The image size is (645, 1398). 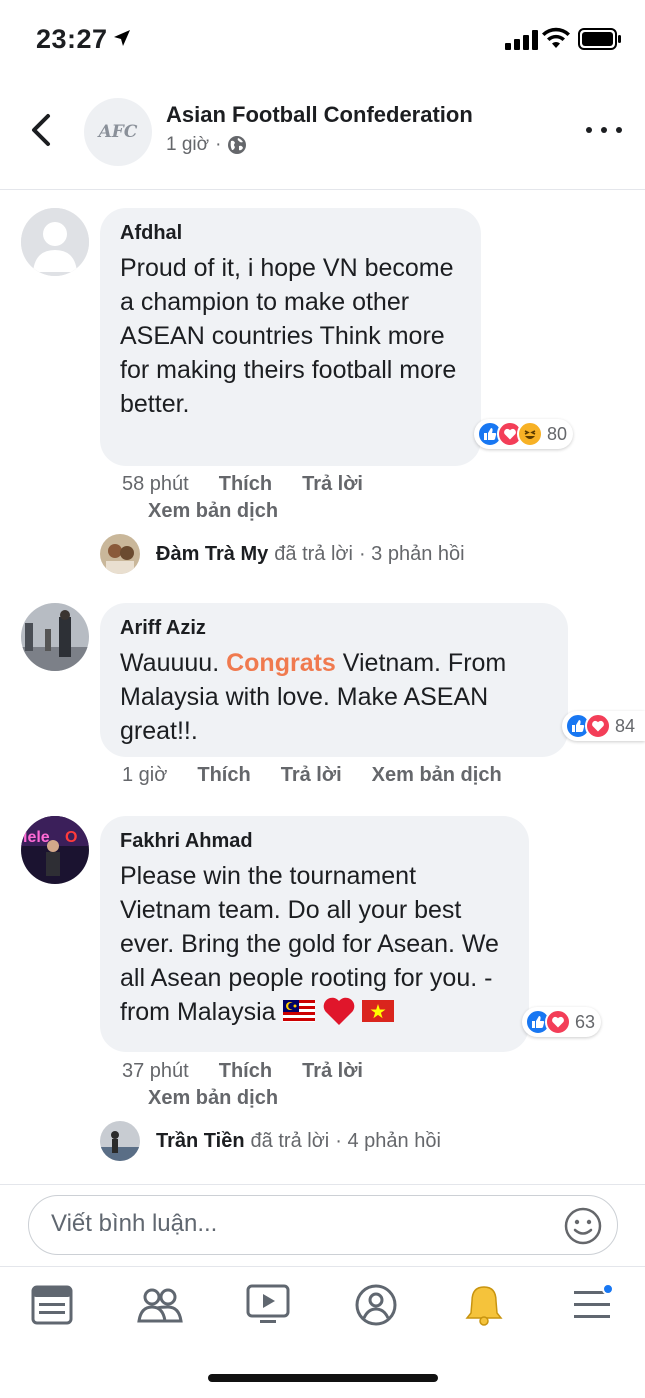 I want to click on post-meta: 1 giờ ·, so click(x=206, y=145).